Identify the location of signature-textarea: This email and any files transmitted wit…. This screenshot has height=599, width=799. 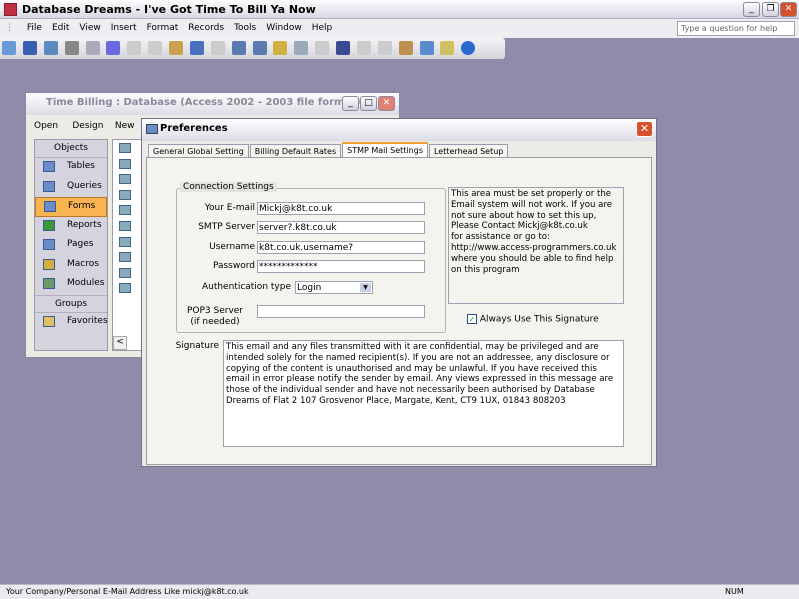
(423, 393).